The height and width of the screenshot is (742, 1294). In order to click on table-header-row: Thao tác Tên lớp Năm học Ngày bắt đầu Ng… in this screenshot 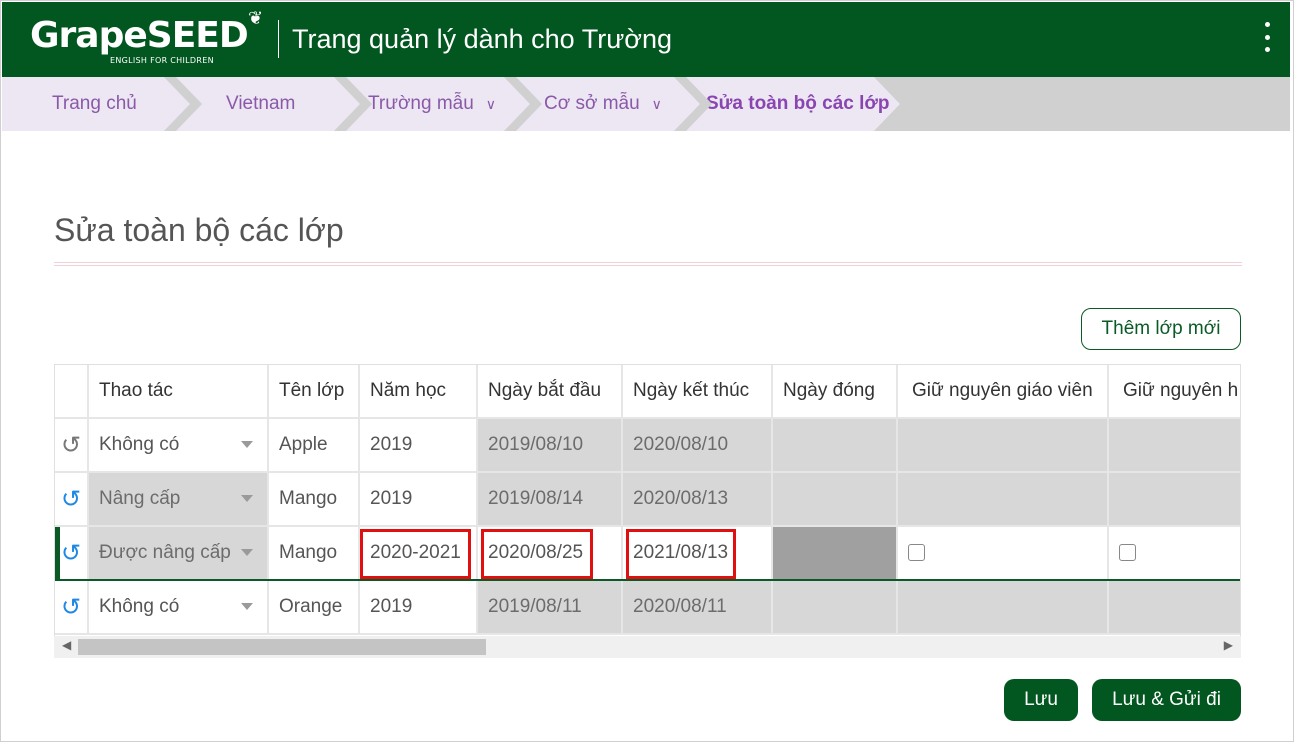, I will do `click(647, 392)`.